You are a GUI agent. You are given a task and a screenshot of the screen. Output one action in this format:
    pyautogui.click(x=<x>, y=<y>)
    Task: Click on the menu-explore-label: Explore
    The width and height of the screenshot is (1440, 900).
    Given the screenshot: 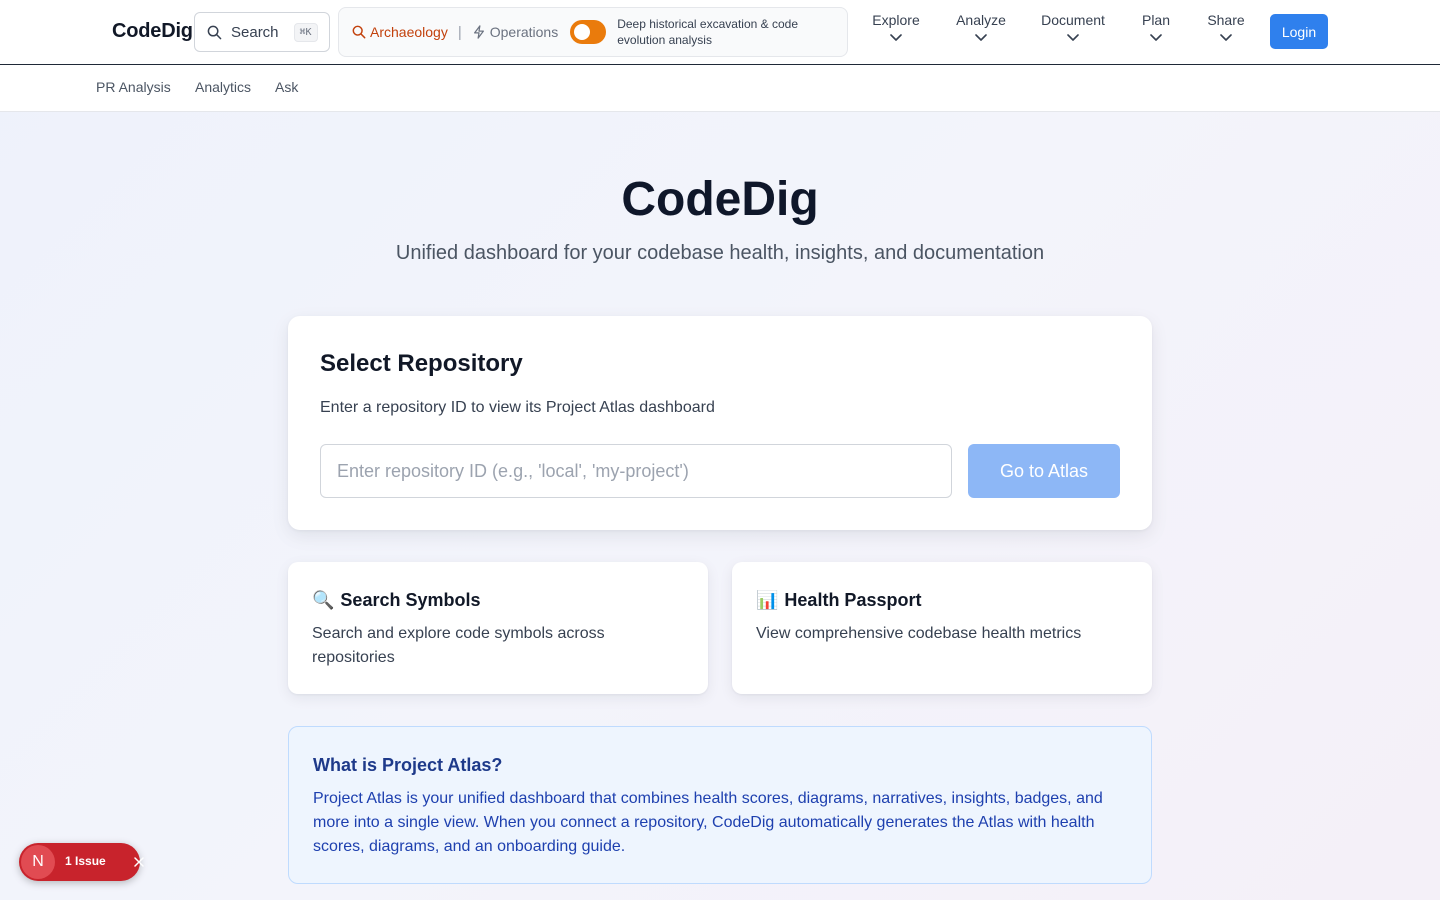 What is the action you would take?
    pyautogui.click(x=896, y=20)
    